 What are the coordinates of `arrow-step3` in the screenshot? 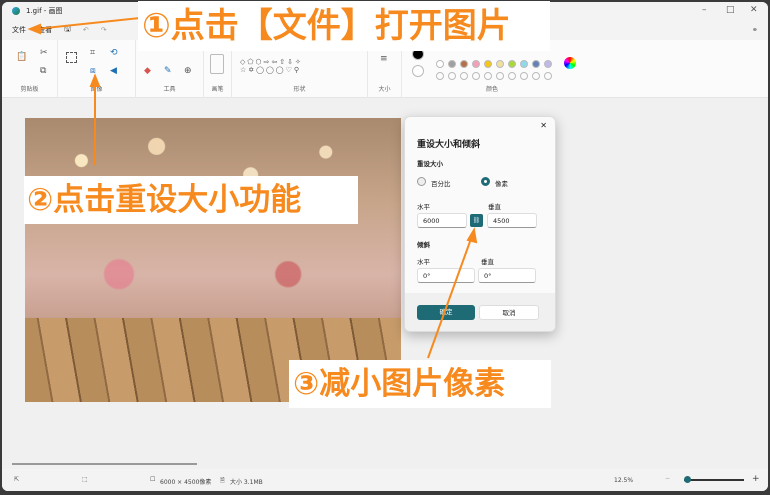 It's located at (450, 297).